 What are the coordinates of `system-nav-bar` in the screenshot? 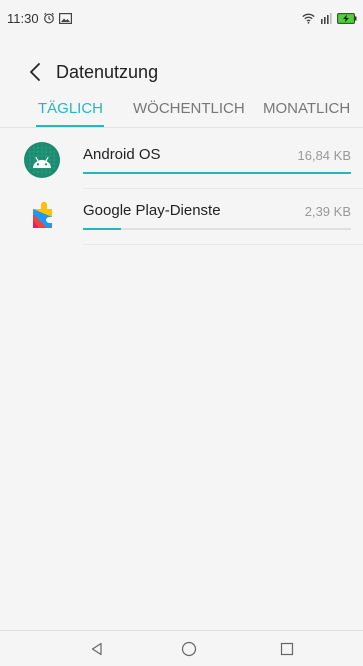 It's located at (181, 648).